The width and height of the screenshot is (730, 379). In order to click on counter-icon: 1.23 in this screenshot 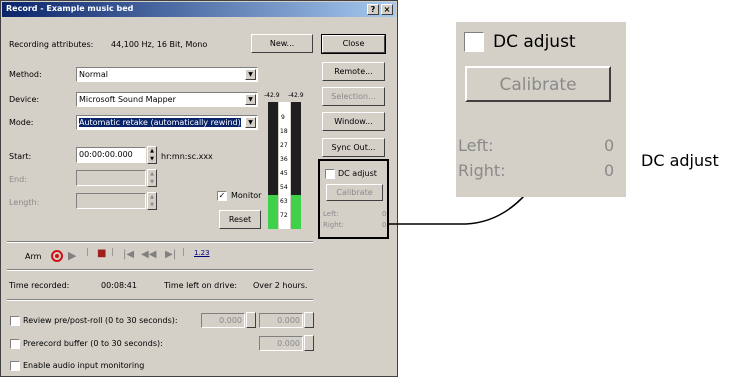, I will do `click(202, 253)`.